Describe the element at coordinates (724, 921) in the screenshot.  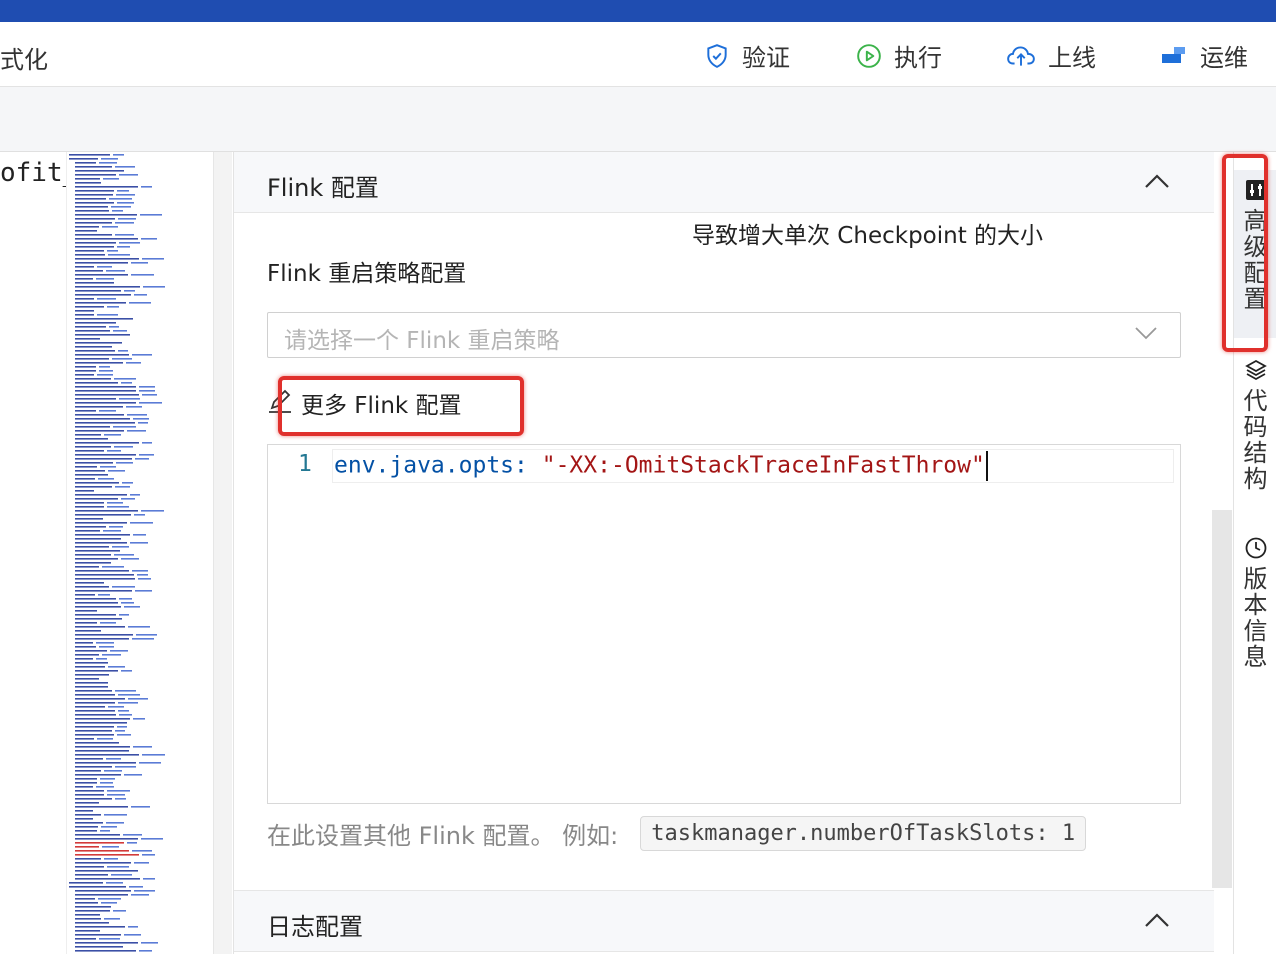
I see `log-config-header: 日志配置` at that location.